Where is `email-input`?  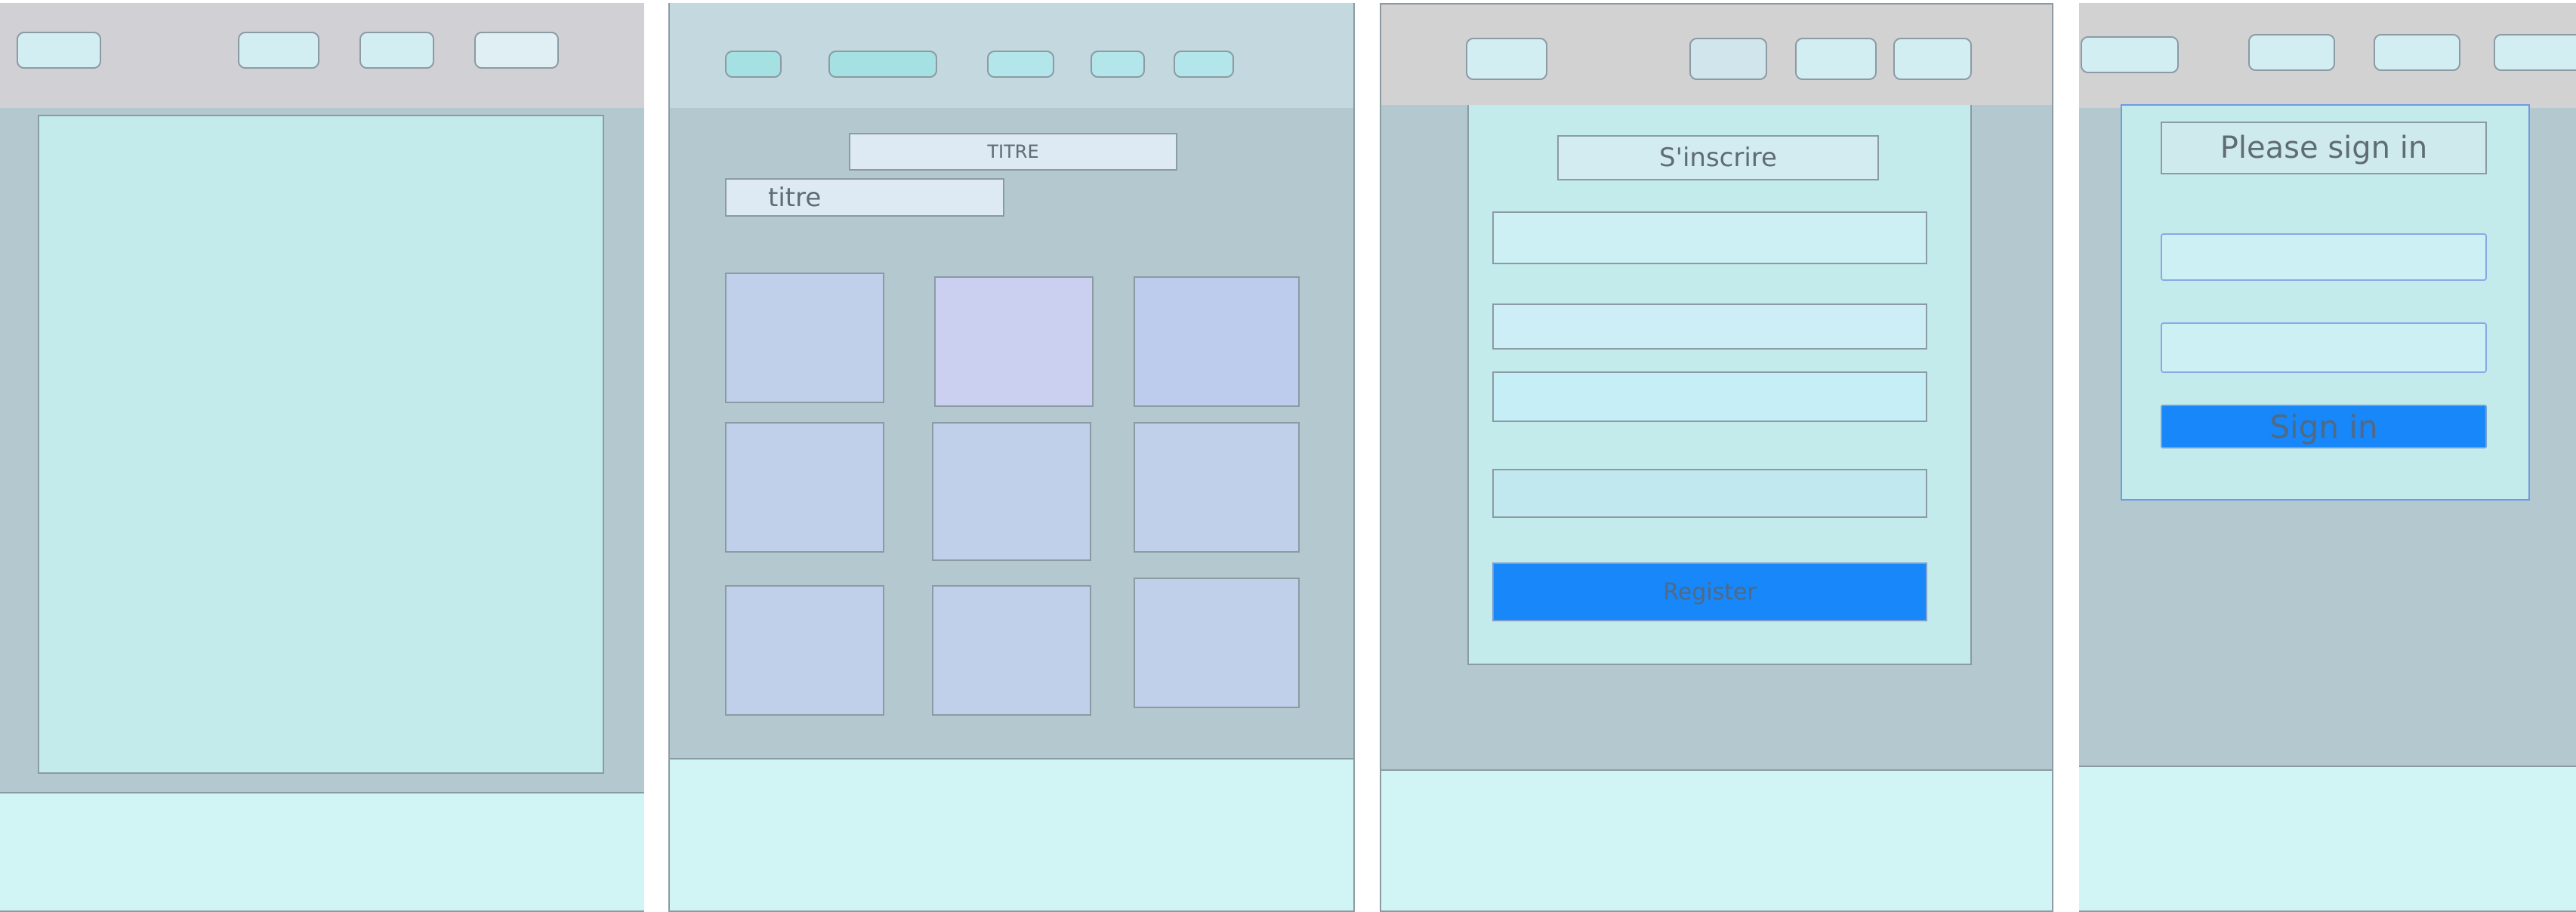
email-input is located at coordinates (2324, 257).